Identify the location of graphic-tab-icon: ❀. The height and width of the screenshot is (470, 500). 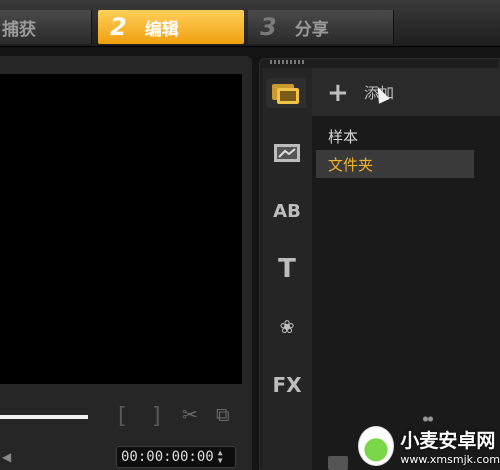
(287, 327).